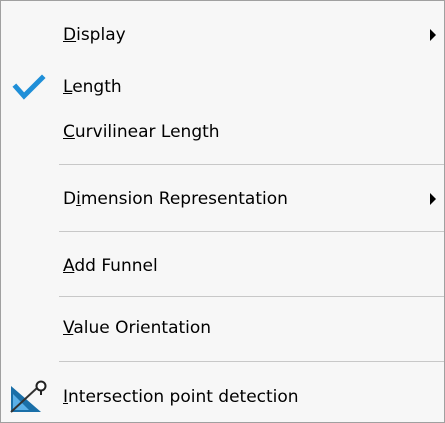 Image resolution: width=445 pixels, height=423 pixels. What do you see at coordinates (222, 132) in the screenshot?
I see `menu-item-curvilinear-length: Curvilinear Length` at bounding box center [222, 132].